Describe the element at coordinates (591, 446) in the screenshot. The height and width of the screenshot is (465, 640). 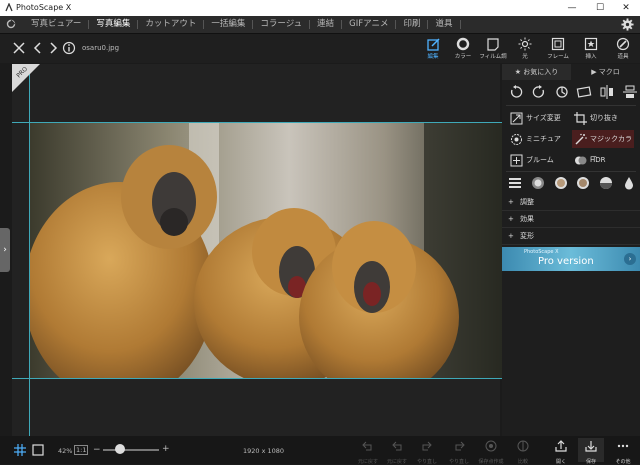
I see `save-icon` at that location.